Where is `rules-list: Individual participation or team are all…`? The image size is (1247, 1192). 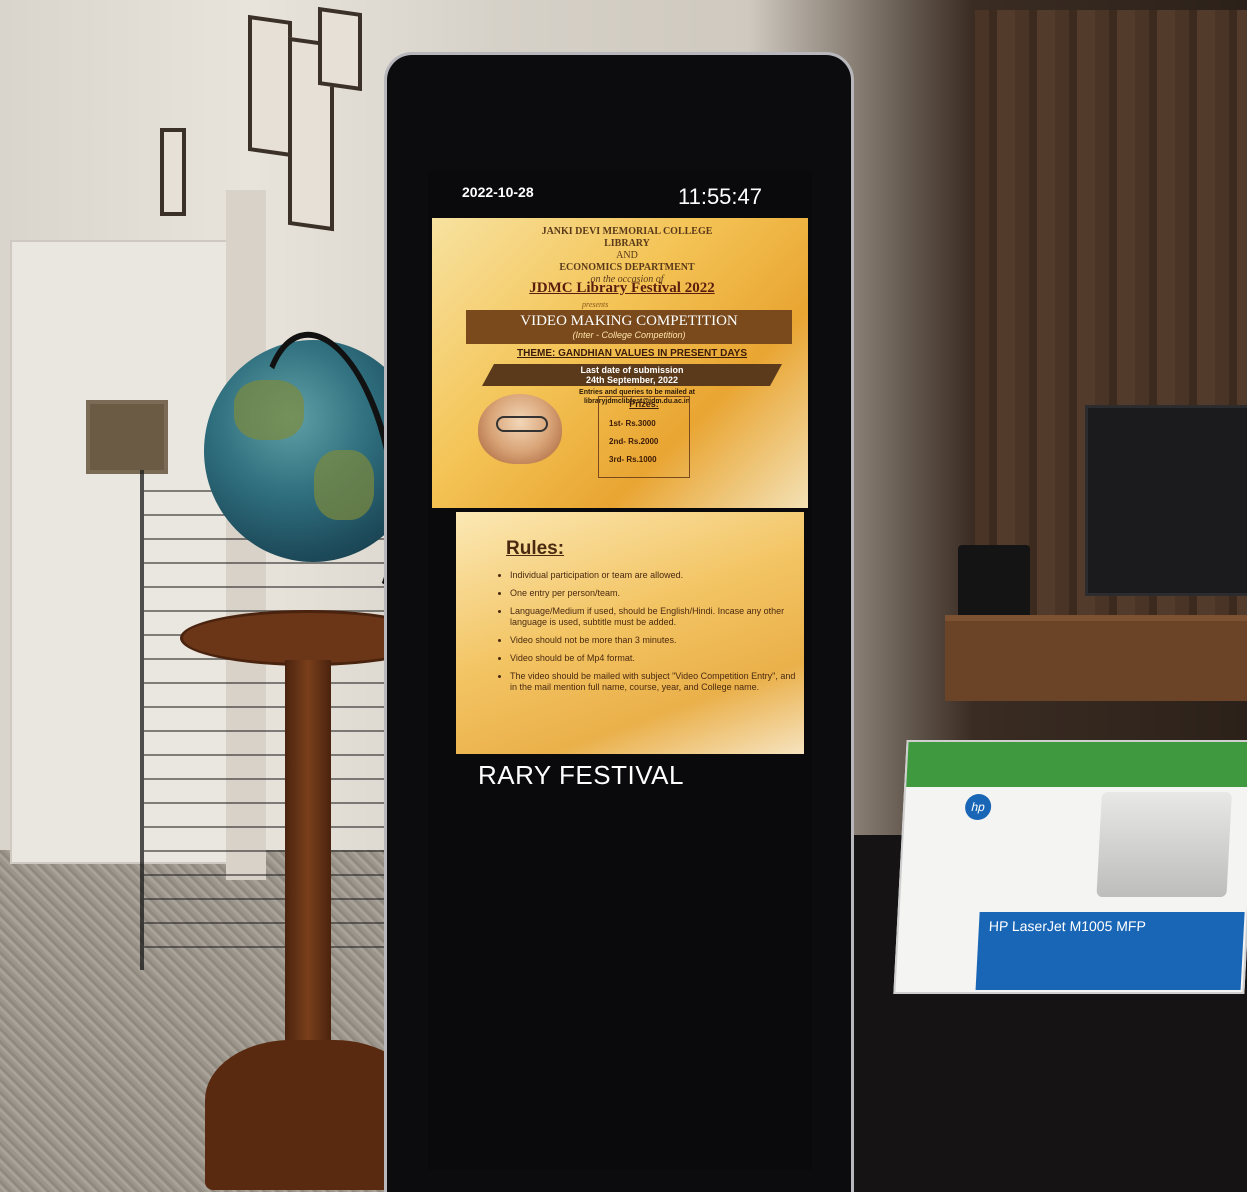
rules-list: Individual participation or team are all… is located at coordinates (650, 635).